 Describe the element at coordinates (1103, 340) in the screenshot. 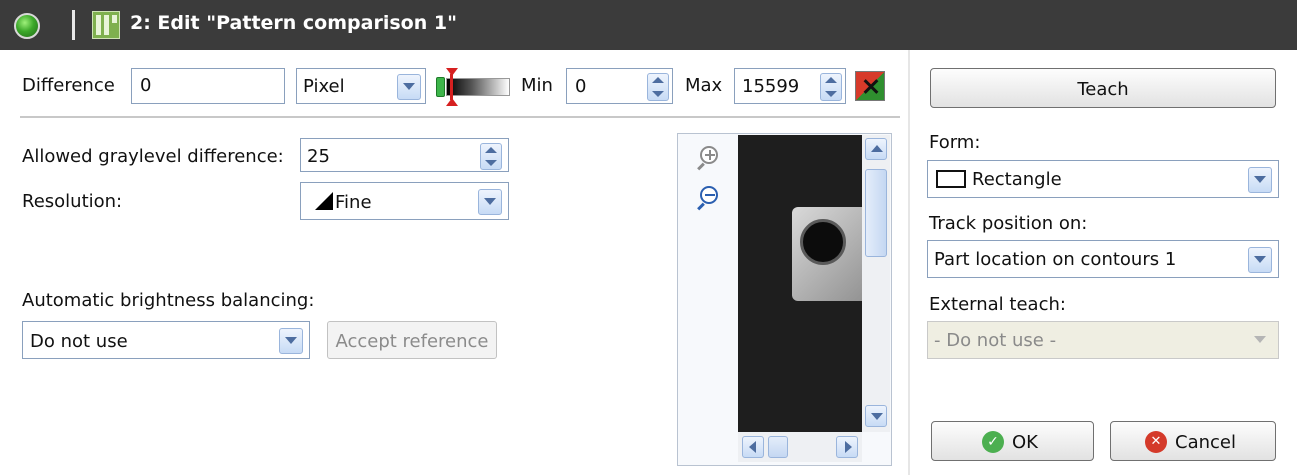

I see `external-teach-select: - Do not use -` at that location.